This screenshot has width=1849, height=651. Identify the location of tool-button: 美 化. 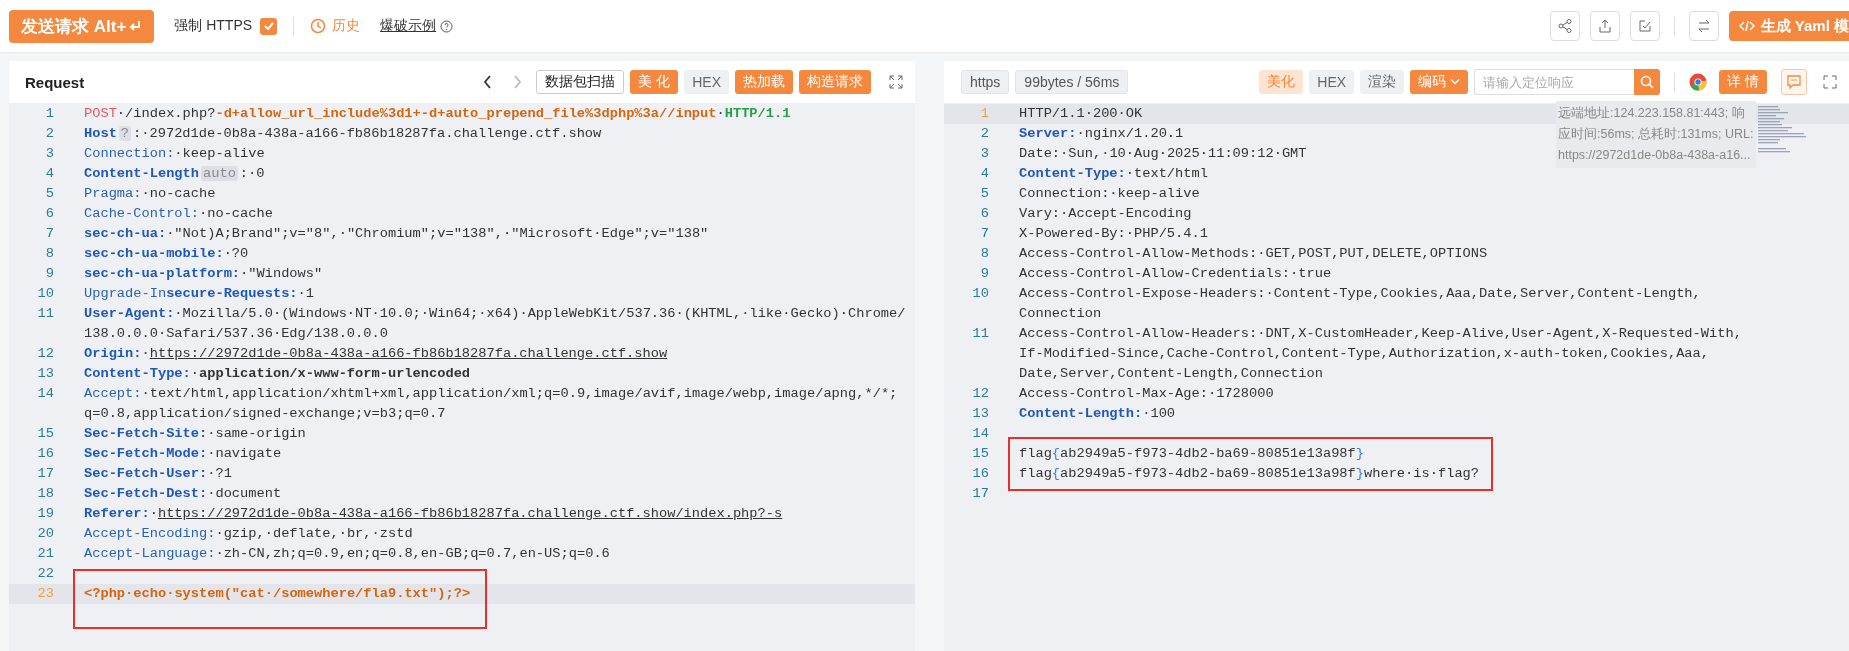
(654, 82).